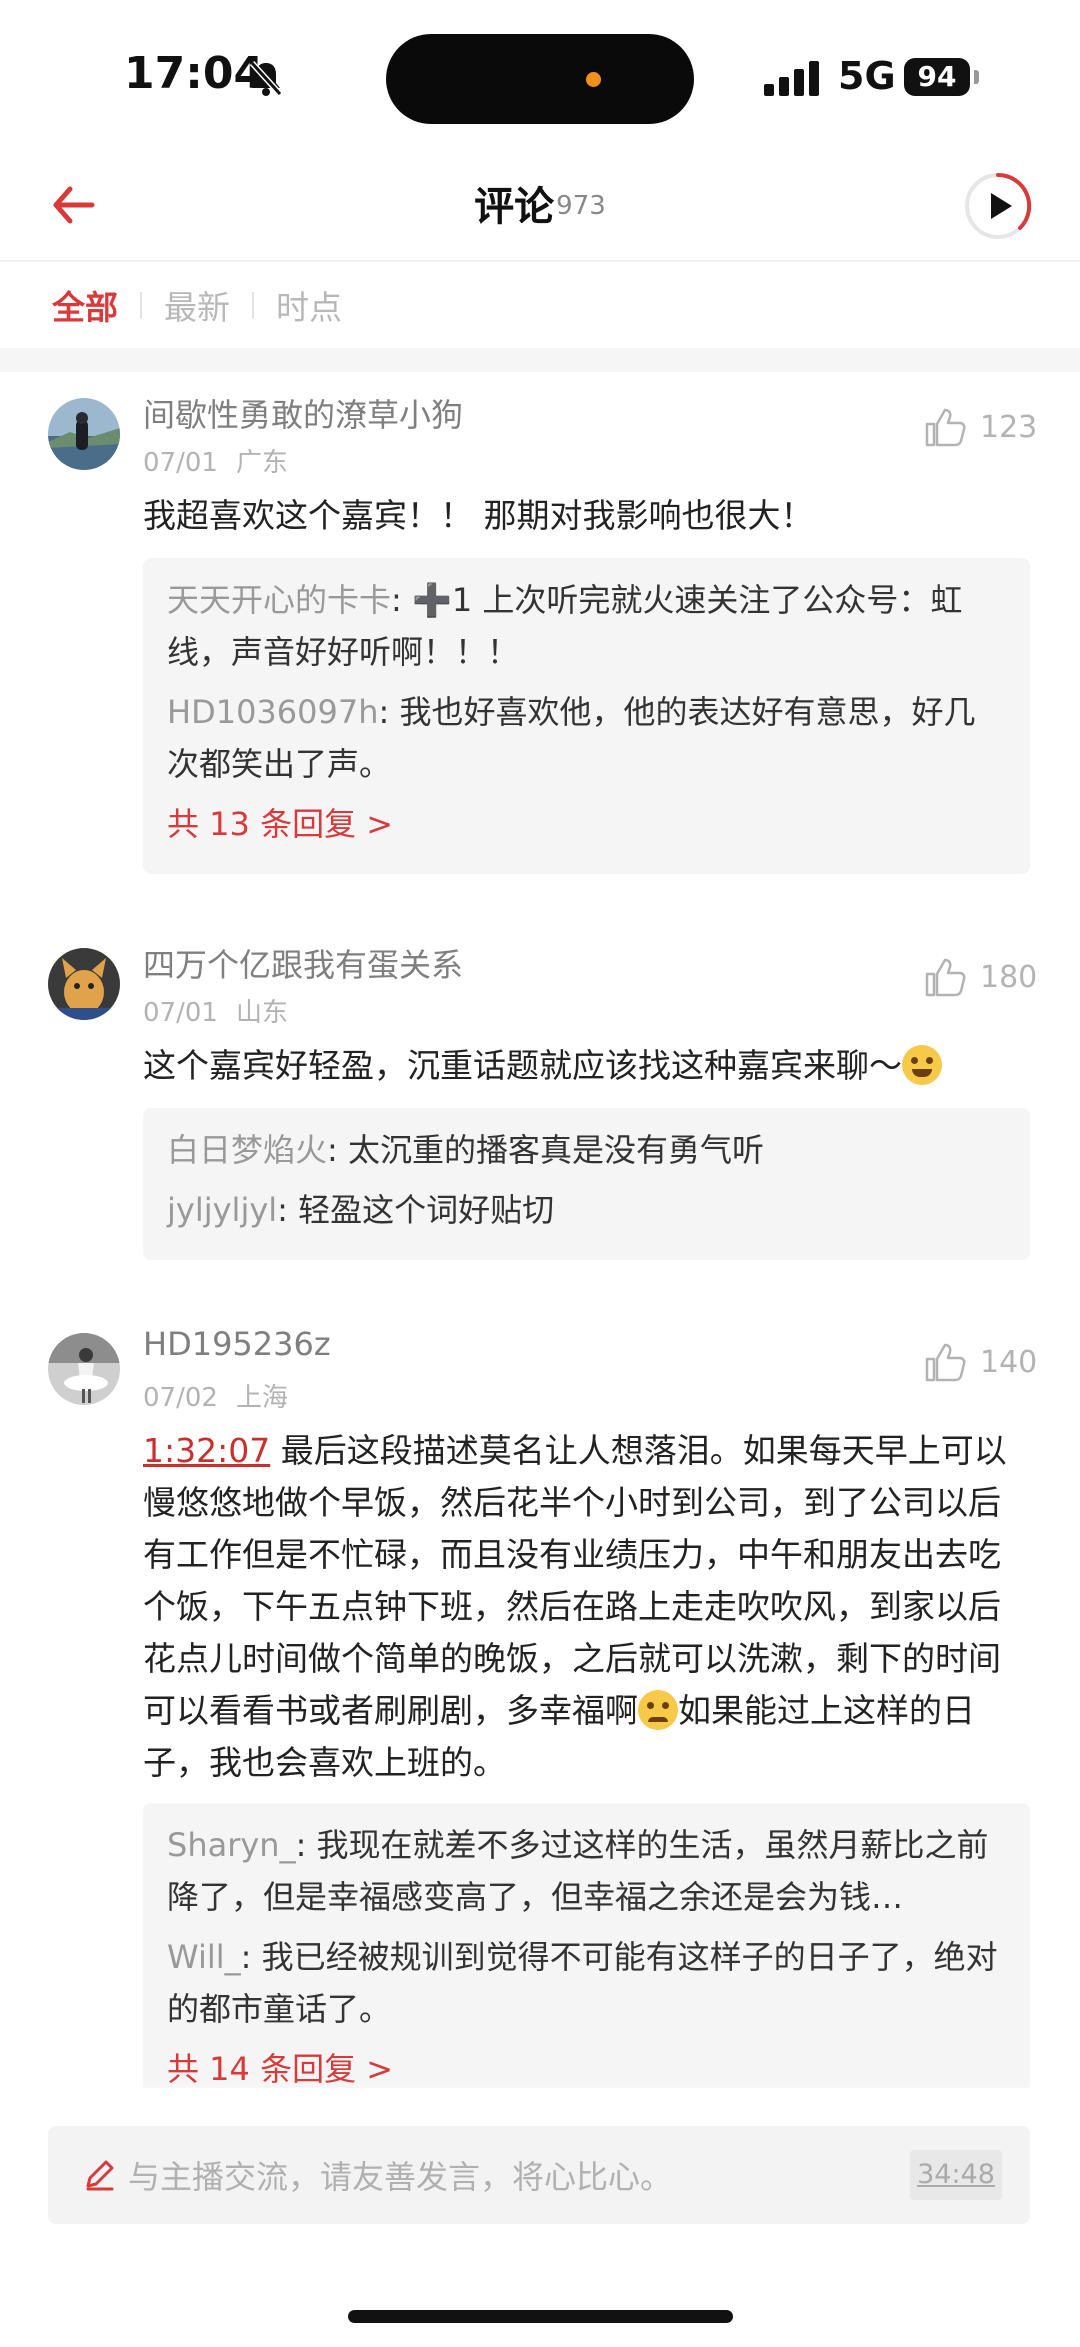 The height and width of the screenshot is (2347, 1080). What do you see at coordinates (540, 360) in the screenshot?
I see `section-divider` at bounding box center [540, 360].